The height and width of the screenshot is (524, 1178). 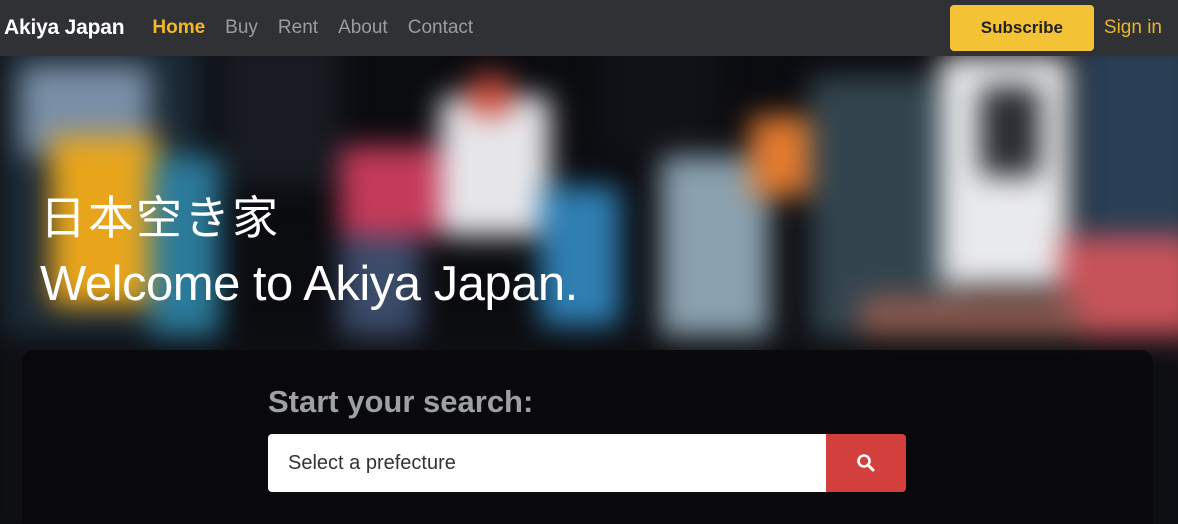 I want to click on search-button, so click(x=866, y=463).